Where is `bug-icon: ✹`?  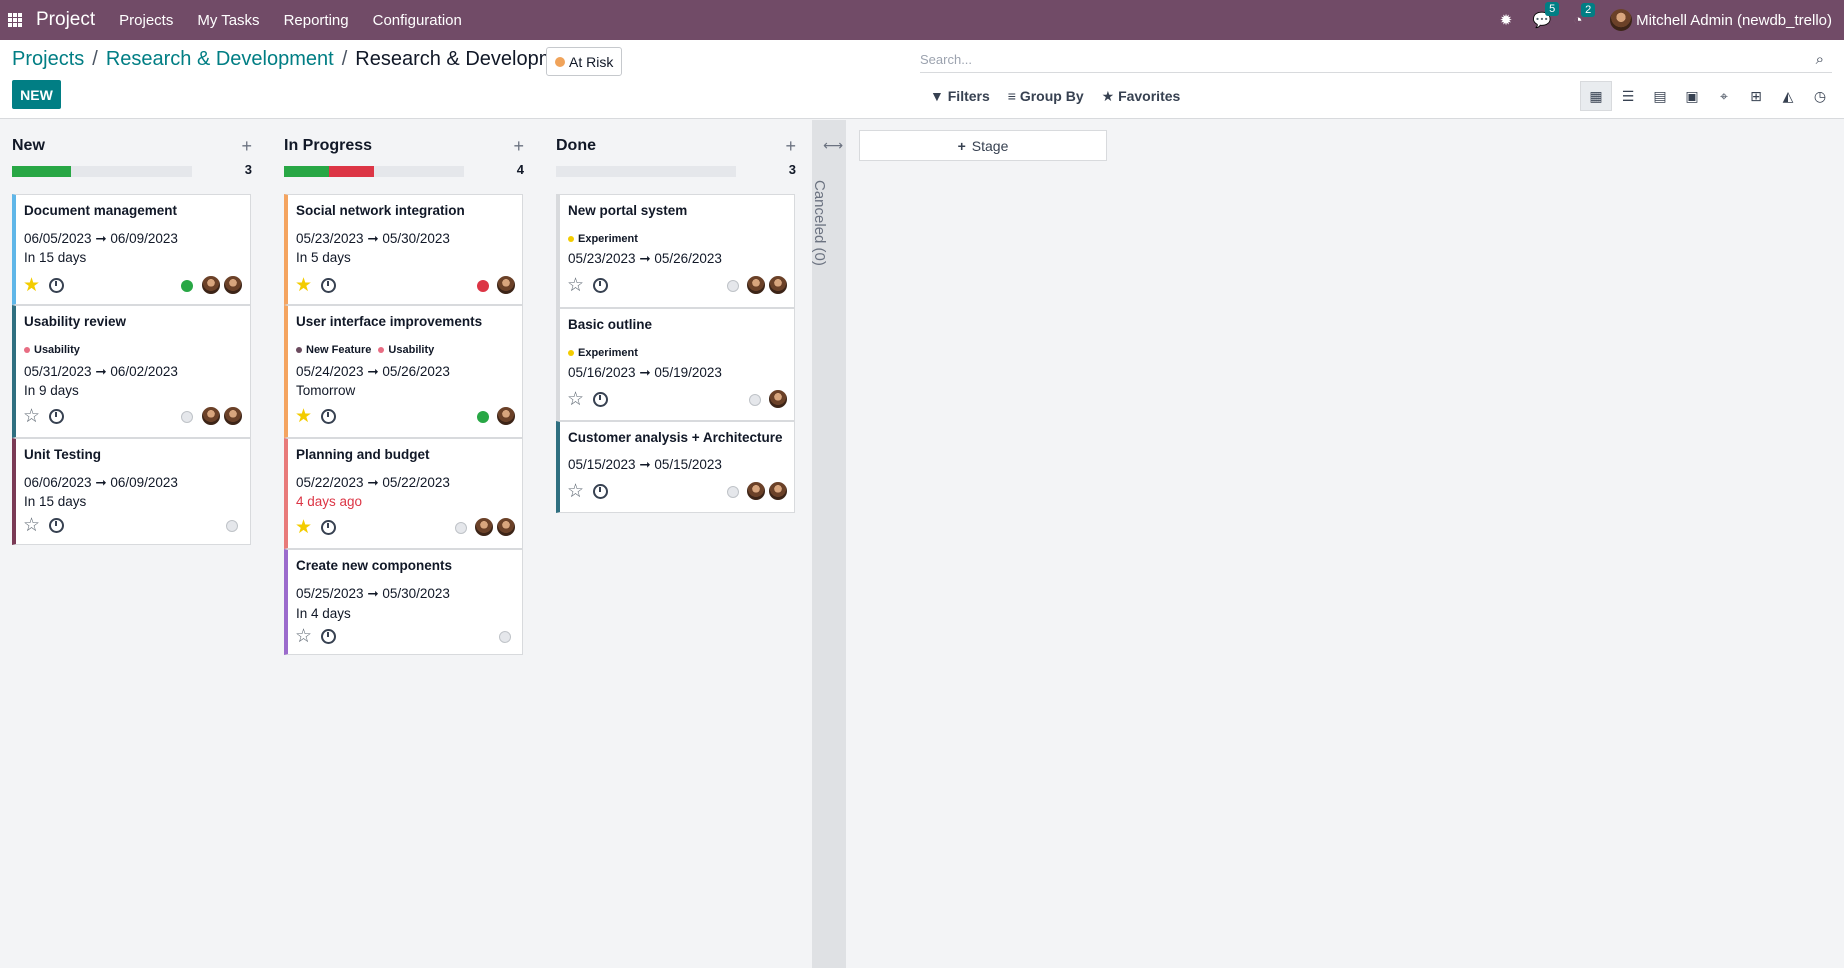
bug-icon: ✹ is located at coordinates (1506, 20).